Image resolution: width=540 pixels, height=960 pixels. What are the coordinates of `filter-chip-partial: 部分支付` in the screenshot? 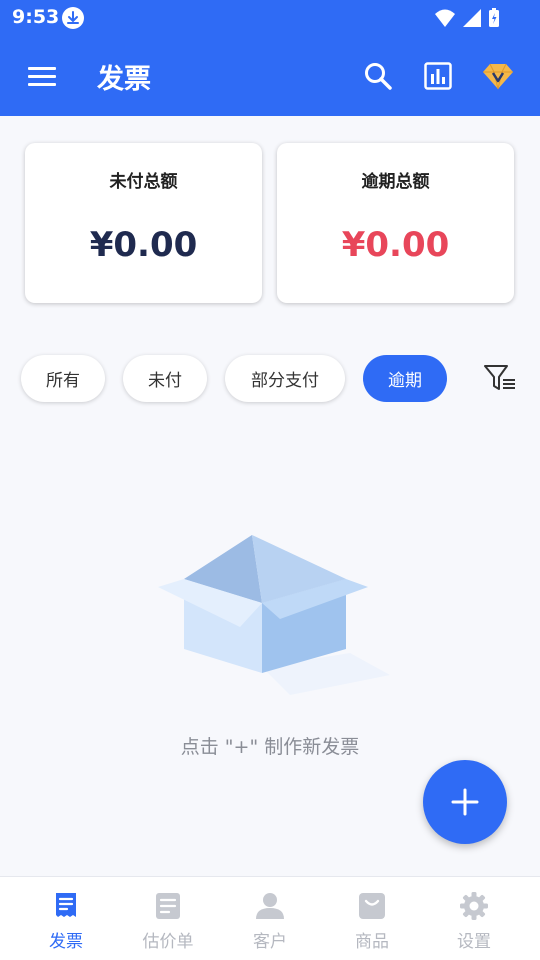 It's located at (285, 378).